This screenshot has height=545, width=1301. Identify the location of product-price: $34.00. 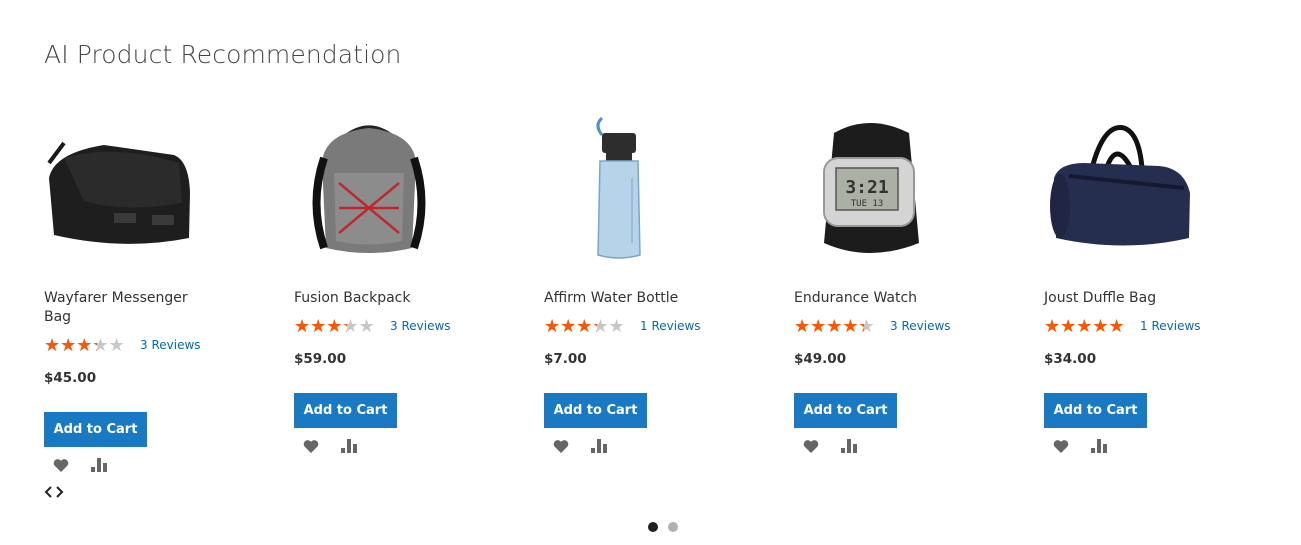
(1070, 359).